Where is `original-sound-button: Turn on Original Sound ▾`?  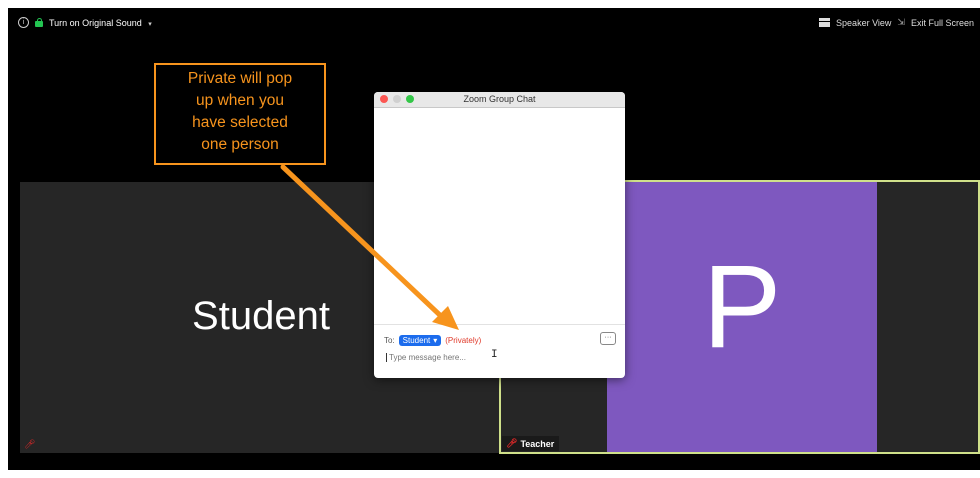
original-sound-button: Turn on Original Sound ▾ is located at coordinates (100, 23).